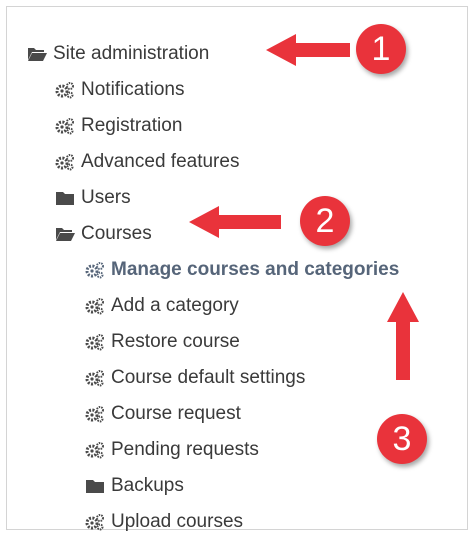 The width and height of the screenshot is (475, 536). Describe the element at coordinates (381, 49) in the screenshot. I see `callout-badge-1: 1` at that location.